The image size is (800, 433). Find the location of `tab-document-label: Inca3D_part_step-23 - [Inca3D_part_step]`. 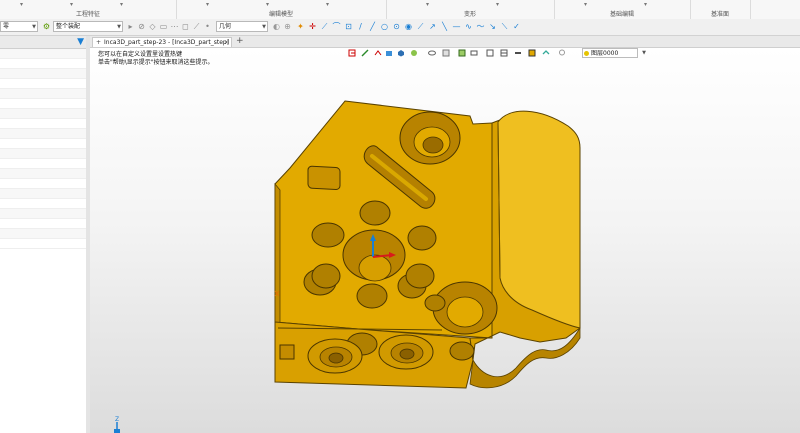

tab-document-label: Inca3D_part_step-23 - [Inca3D_part_step] is located at coordinates (167, 42).